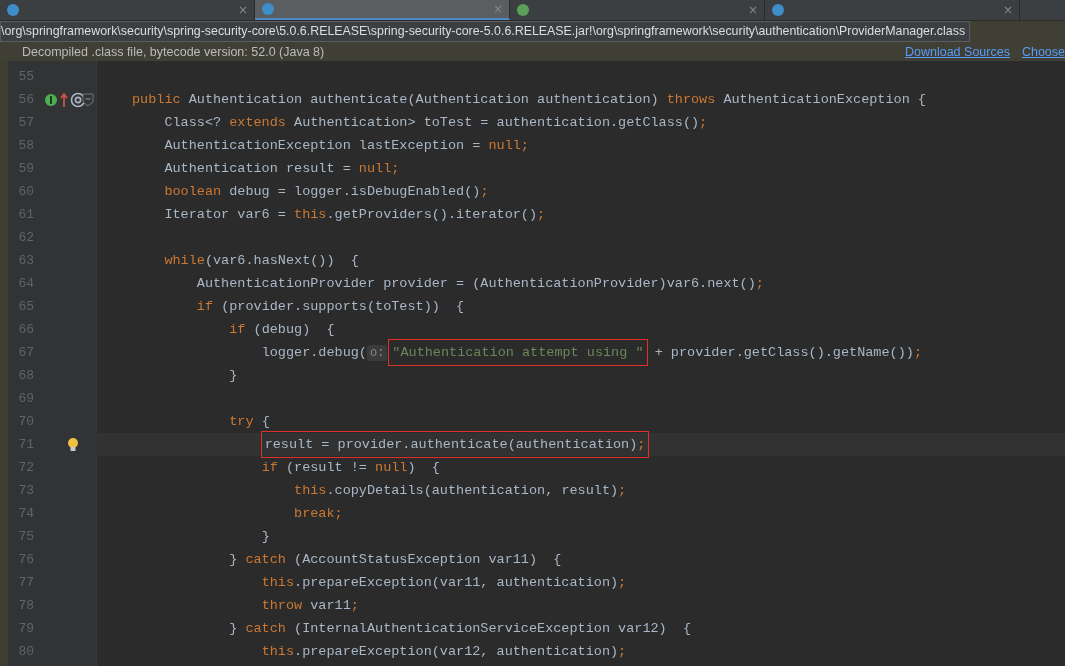  Describe the element at coordinates (424, 99) in the screenshot. I see `code-text: Authentication authenticate(Authentication authentication)` at that location.